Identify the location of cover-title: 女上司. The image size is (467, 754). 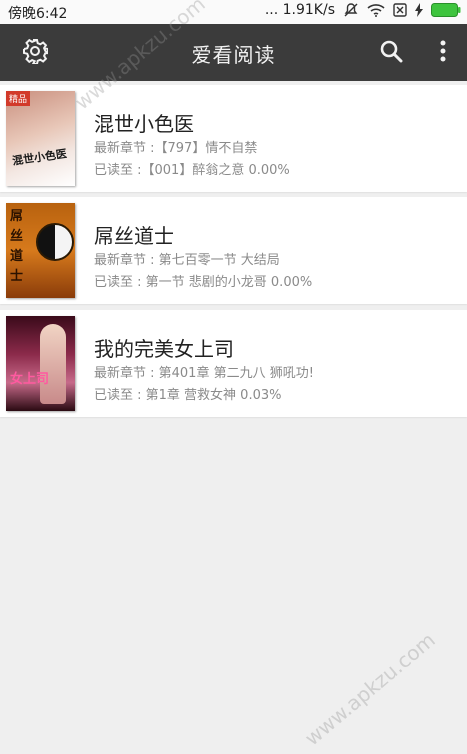
(30, 379).